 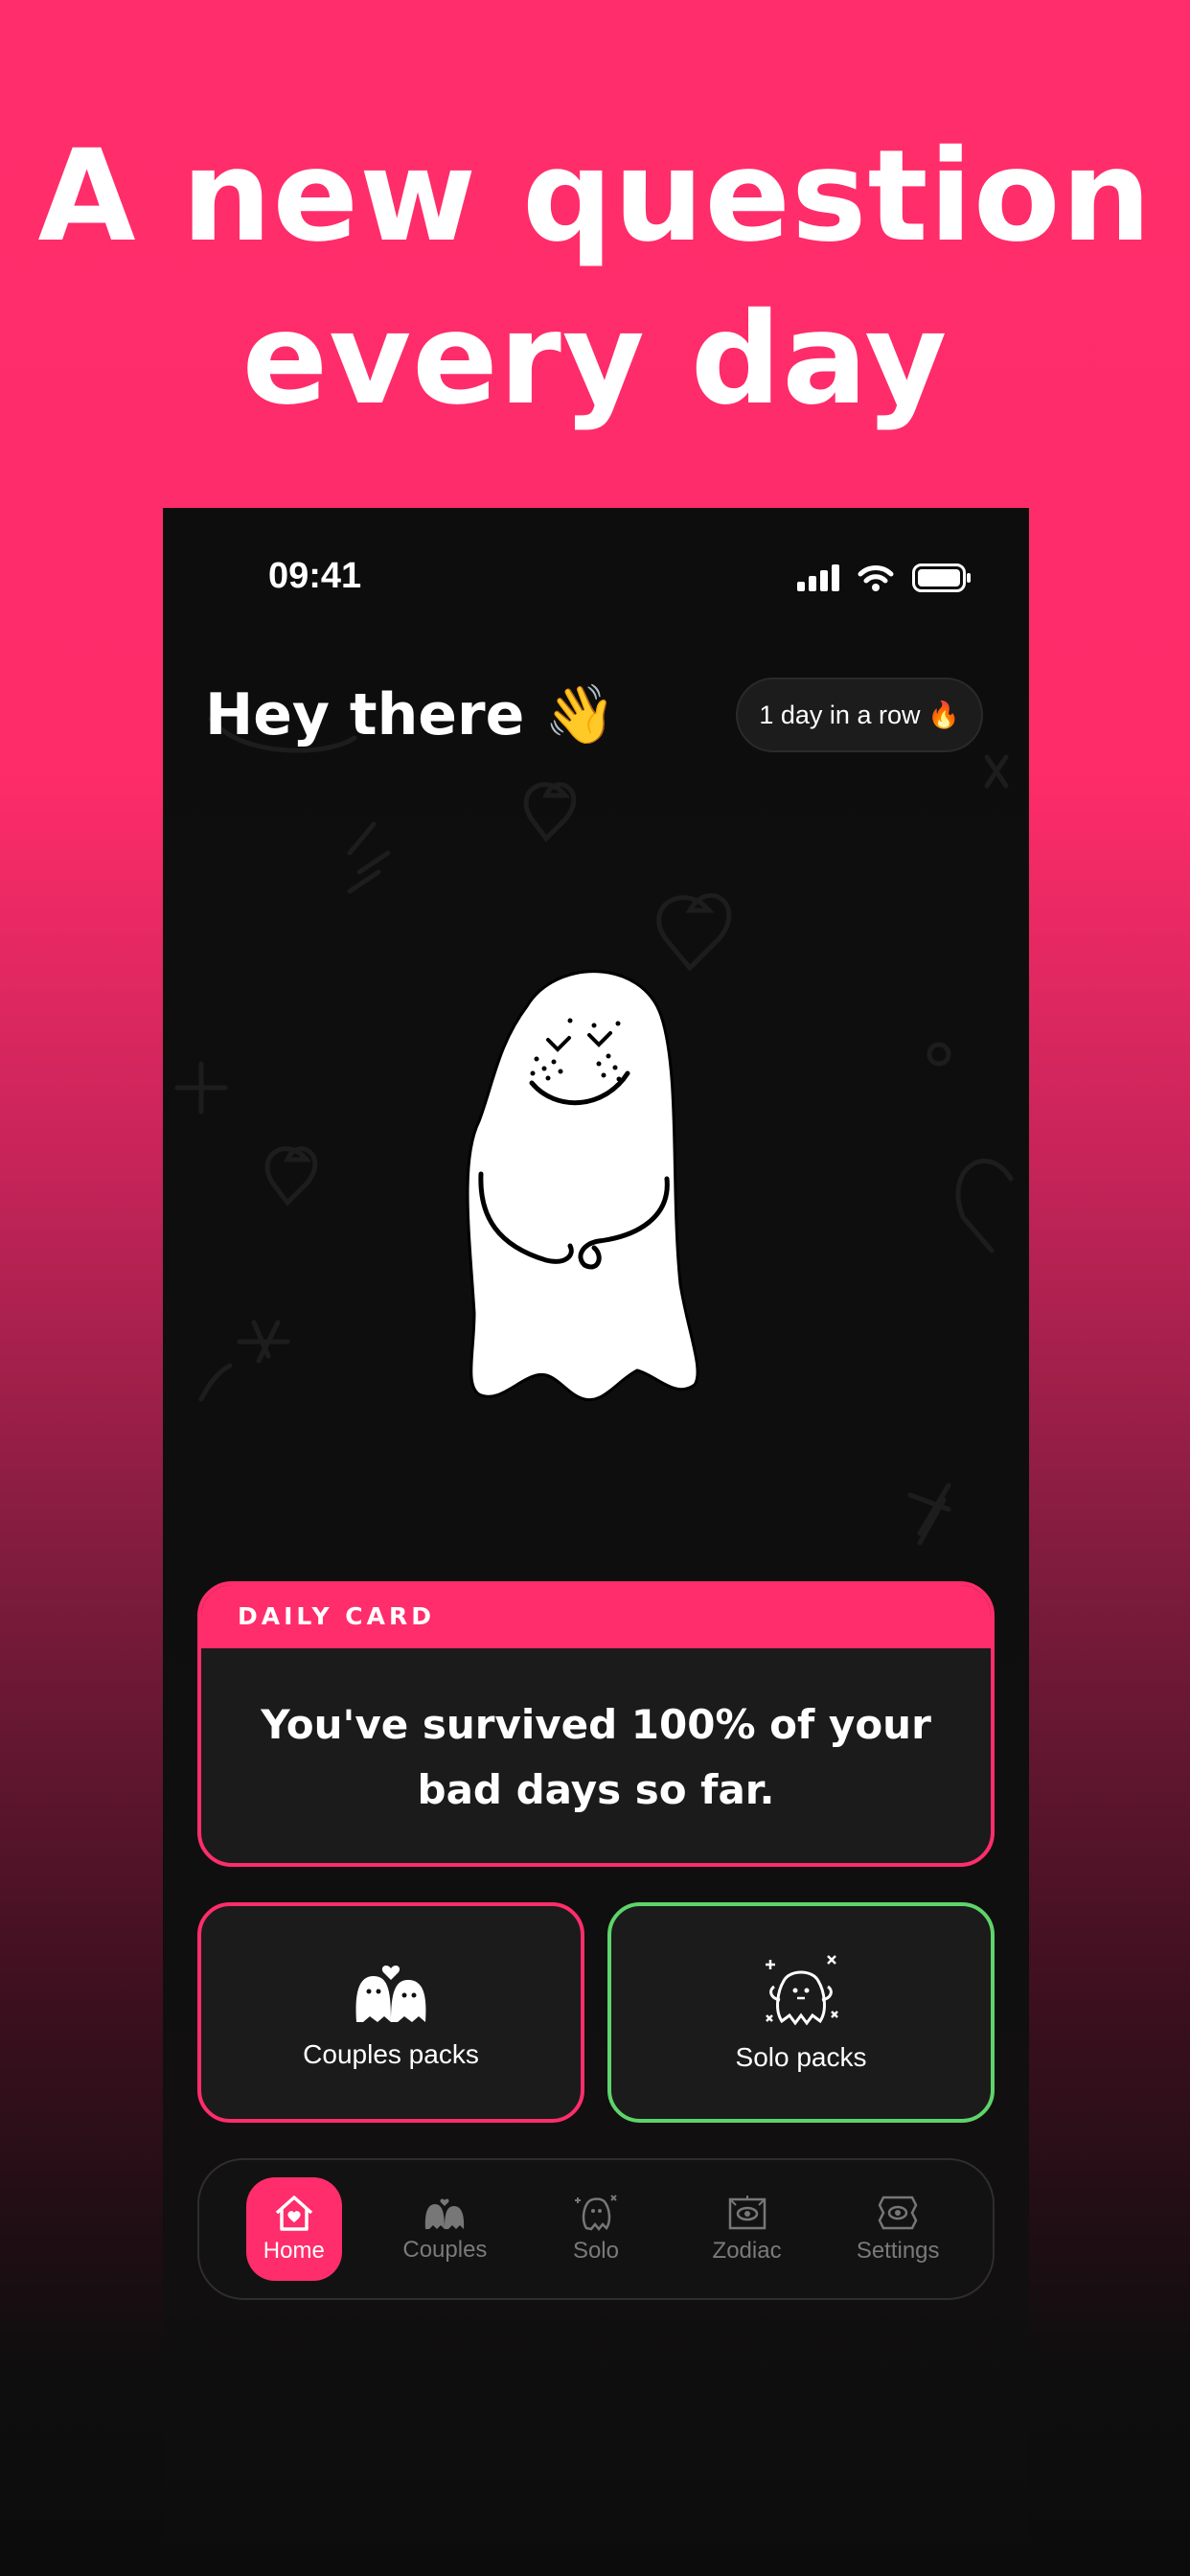 I want to click on battery-icon, so click(x=942, y=578).